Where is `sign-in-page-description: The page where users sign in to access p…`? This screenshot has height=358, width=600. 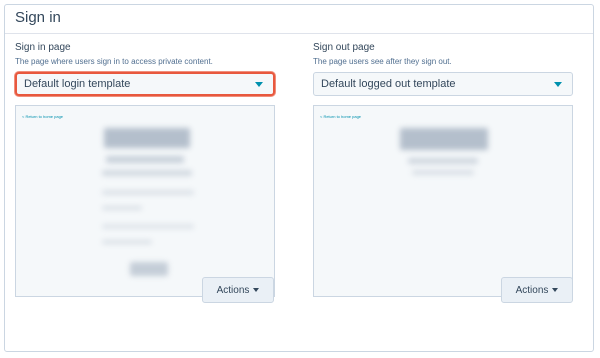 sign-in-page-description: The page where users sign in to access p… is located at coordinates (114, 61).